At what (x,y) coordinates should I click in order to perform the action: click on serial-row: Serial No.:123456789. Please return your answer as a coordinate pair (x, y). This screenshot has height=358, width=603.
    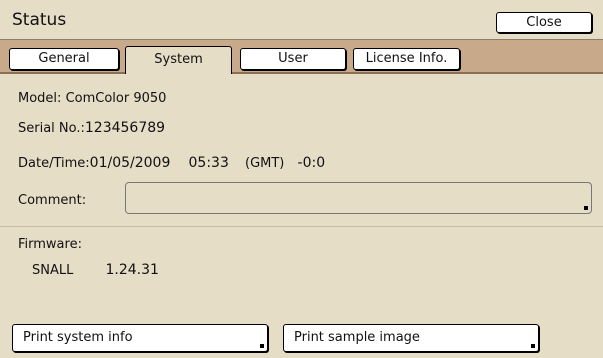
    Looking at the image, I should click on (91, 128).